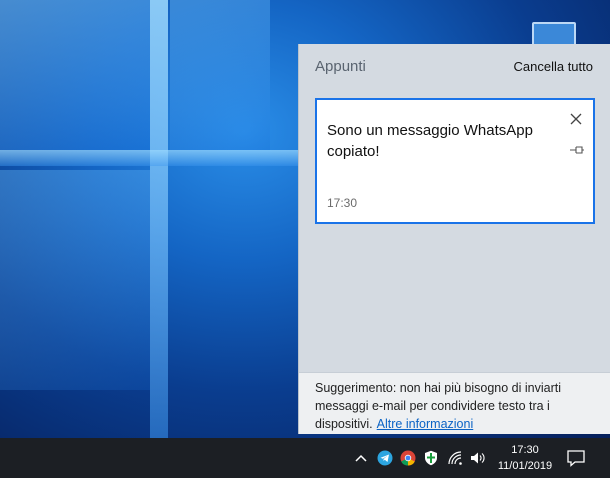  I want to click on clipboard-title: Appunti, so click(340, 66).